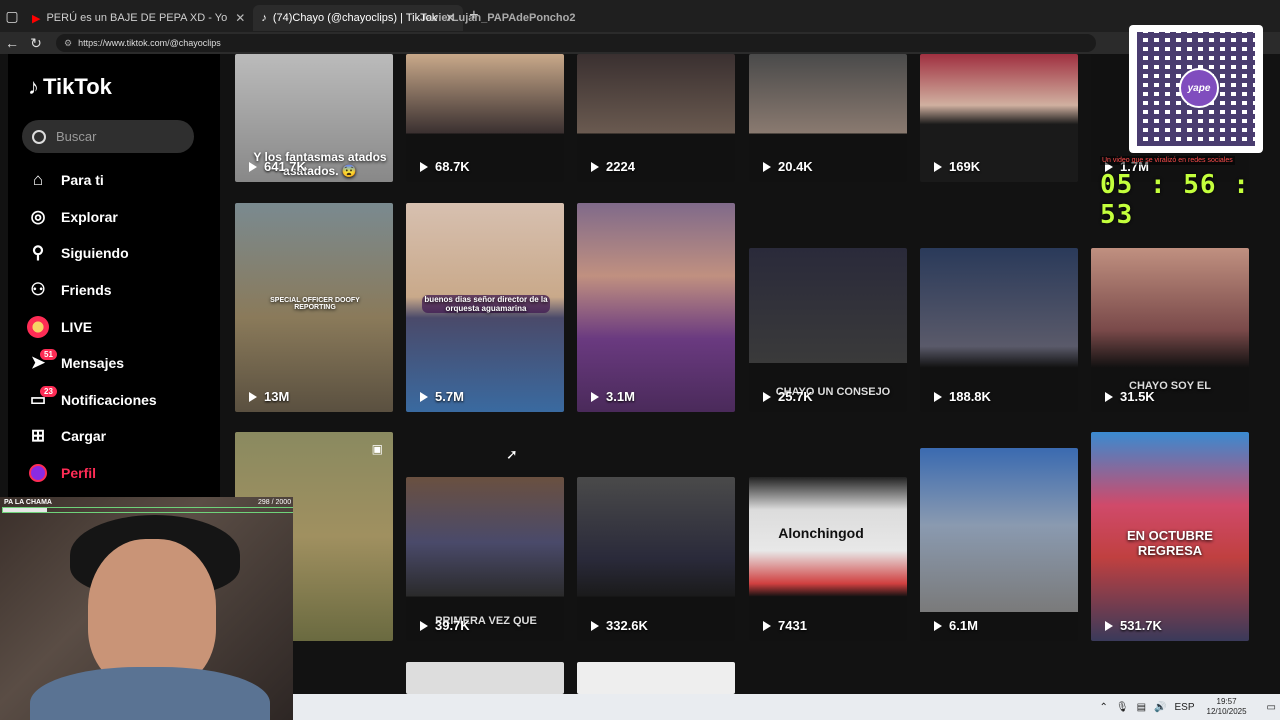 Image resolution: width=1280 pixels, height=720 pixels. I want to click on video-thumb: 20.4K, so click(828, 118).